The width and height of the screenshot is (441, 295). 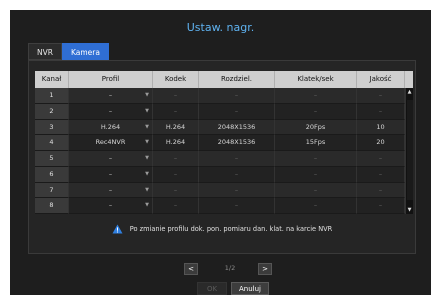 I want to click on profile-select: Rec4NVR ▼, so click(x=111, y=143).